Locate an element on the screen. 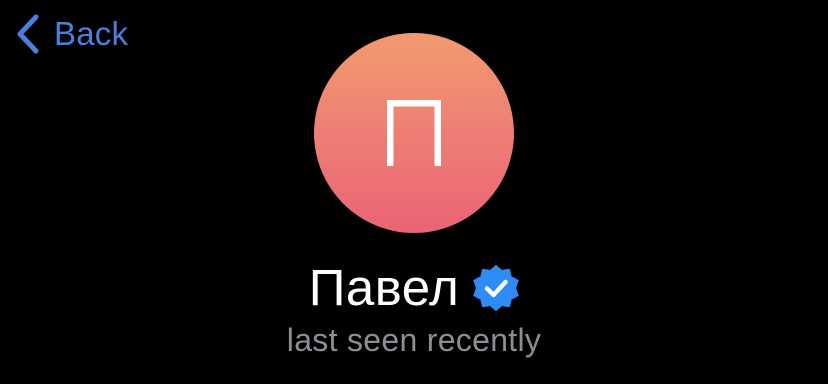  verified-badge-icon is located at coordinates (496, 288).